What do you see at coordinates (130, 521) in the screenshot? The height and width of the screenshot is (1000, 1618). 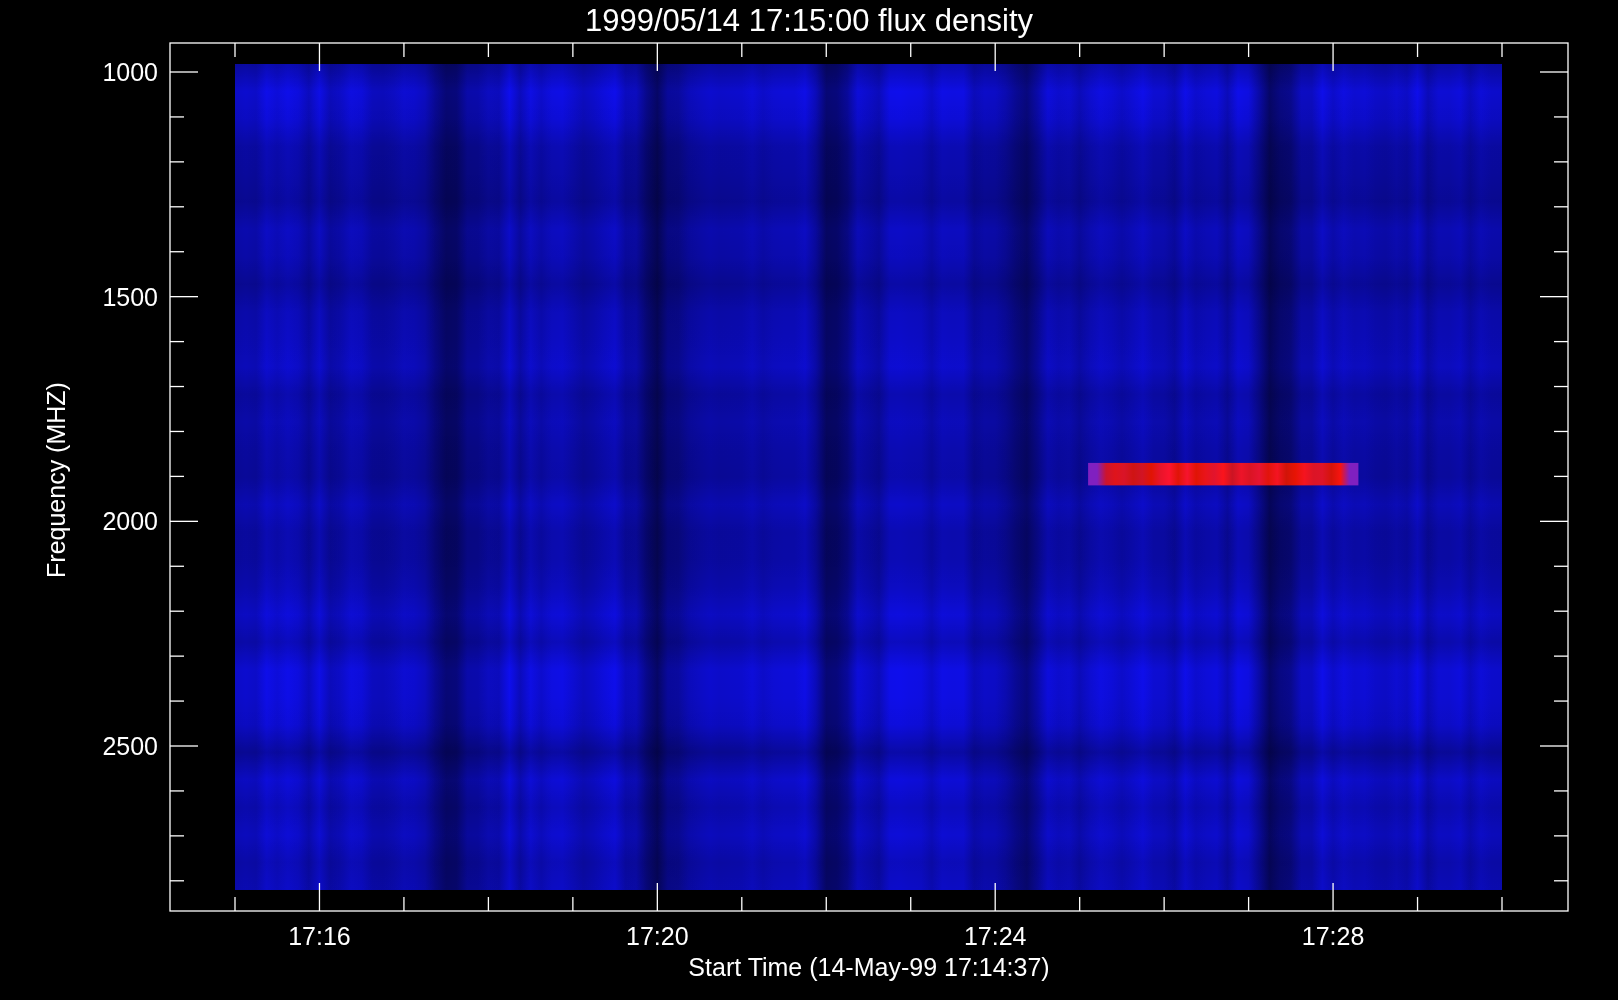 I see `y-tick-label: 2000` at bounding box center [130, 521].